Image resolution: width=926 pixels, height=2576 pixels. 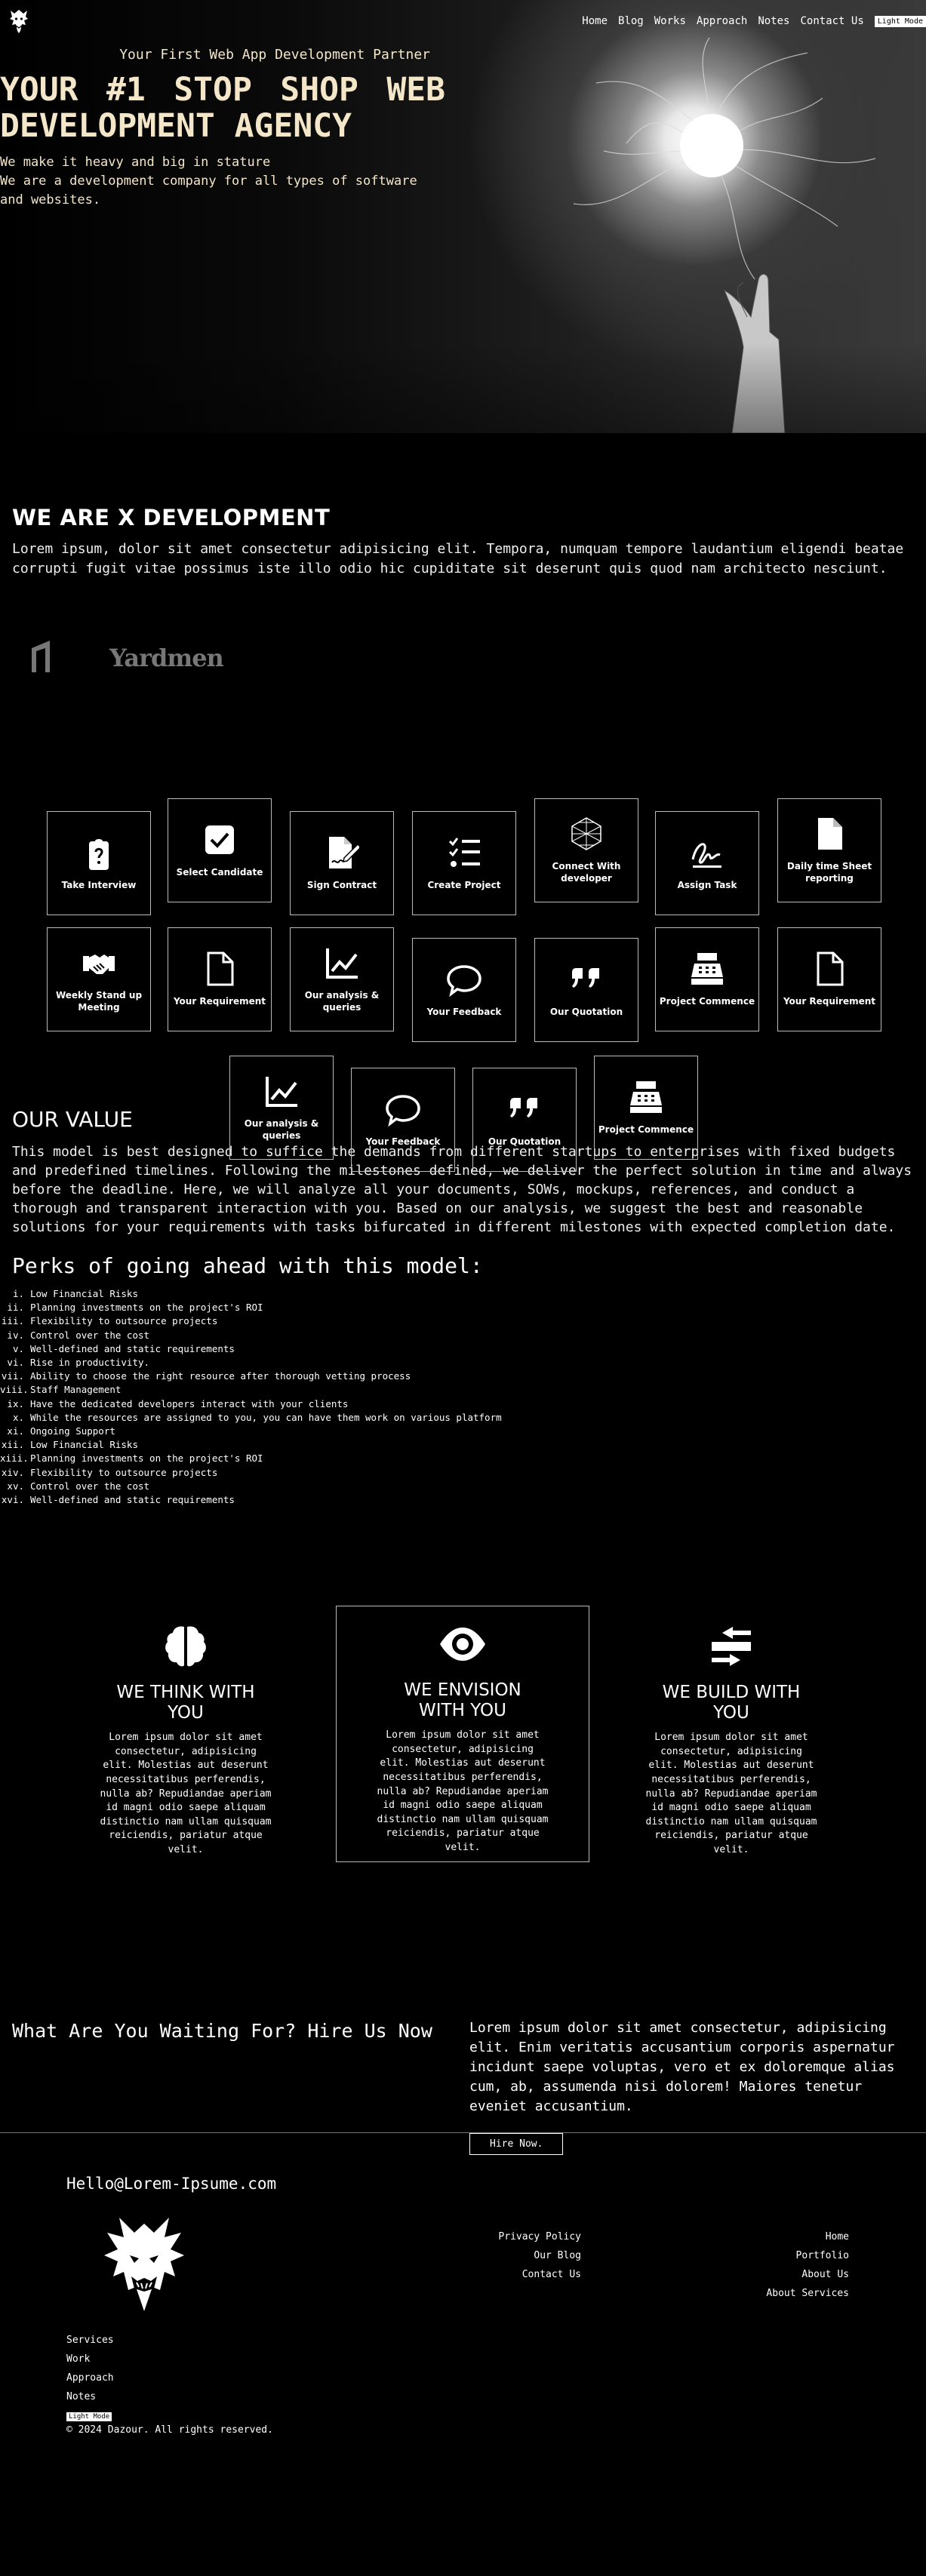 What do you see at coordinates (344, 852) in the screenshot?
I see `file-signature-icon` at bounding box center [344, 852].